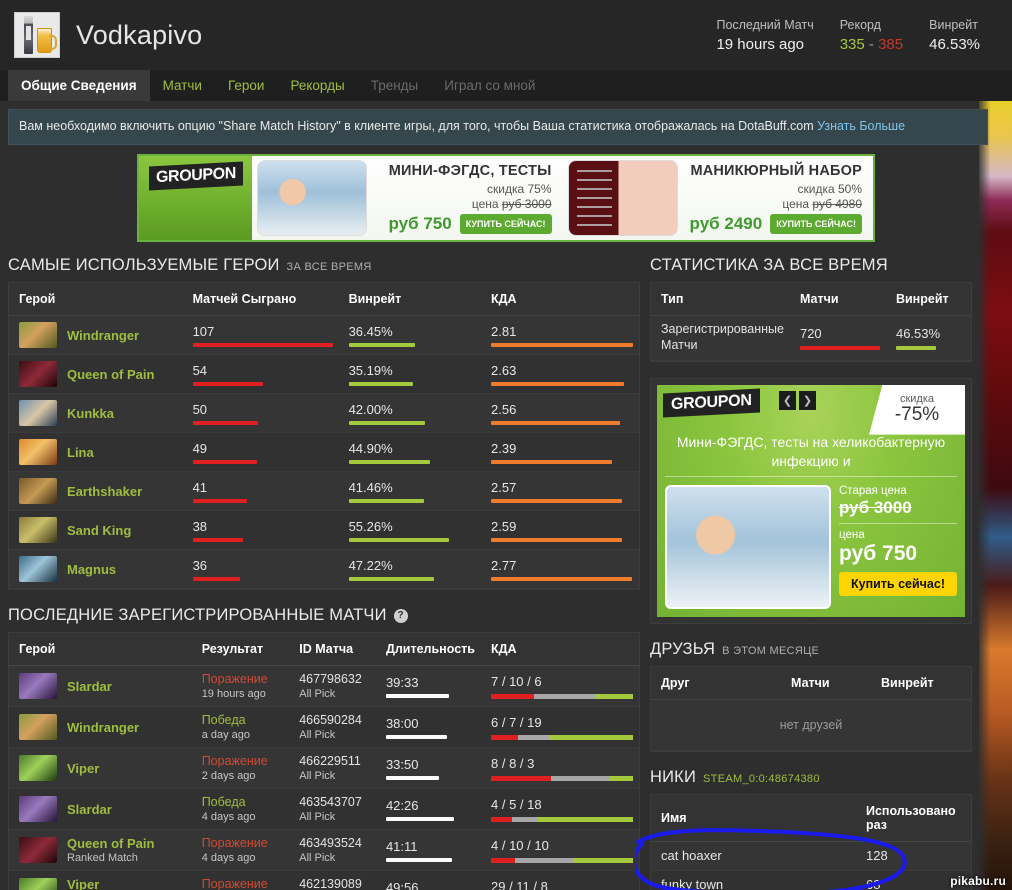 The height and width of the screenshot is (890, 1012). Describe the element at coordinates (370, 565) in the screenshot. I see `winrate-value: 47.22%` at that location.